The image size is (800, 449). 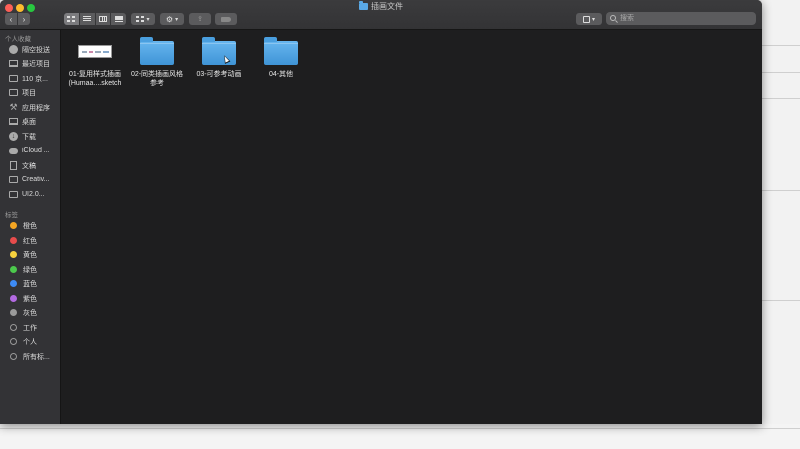 I want to click on gallery-view-button, so click(x=118, y=19).